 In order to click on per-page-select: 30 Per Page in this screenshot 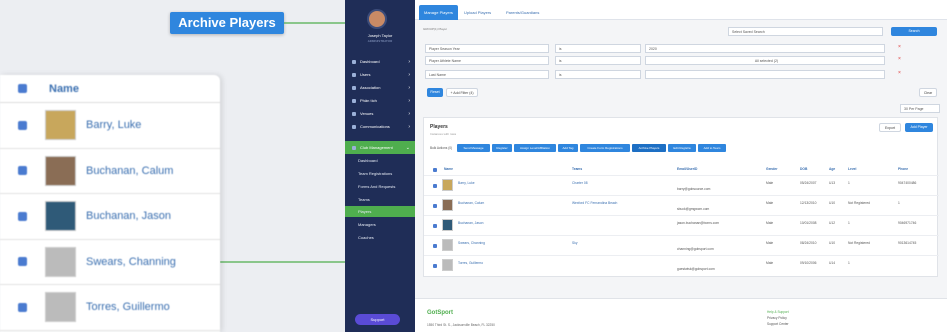, I will do `click(920, 108)`.